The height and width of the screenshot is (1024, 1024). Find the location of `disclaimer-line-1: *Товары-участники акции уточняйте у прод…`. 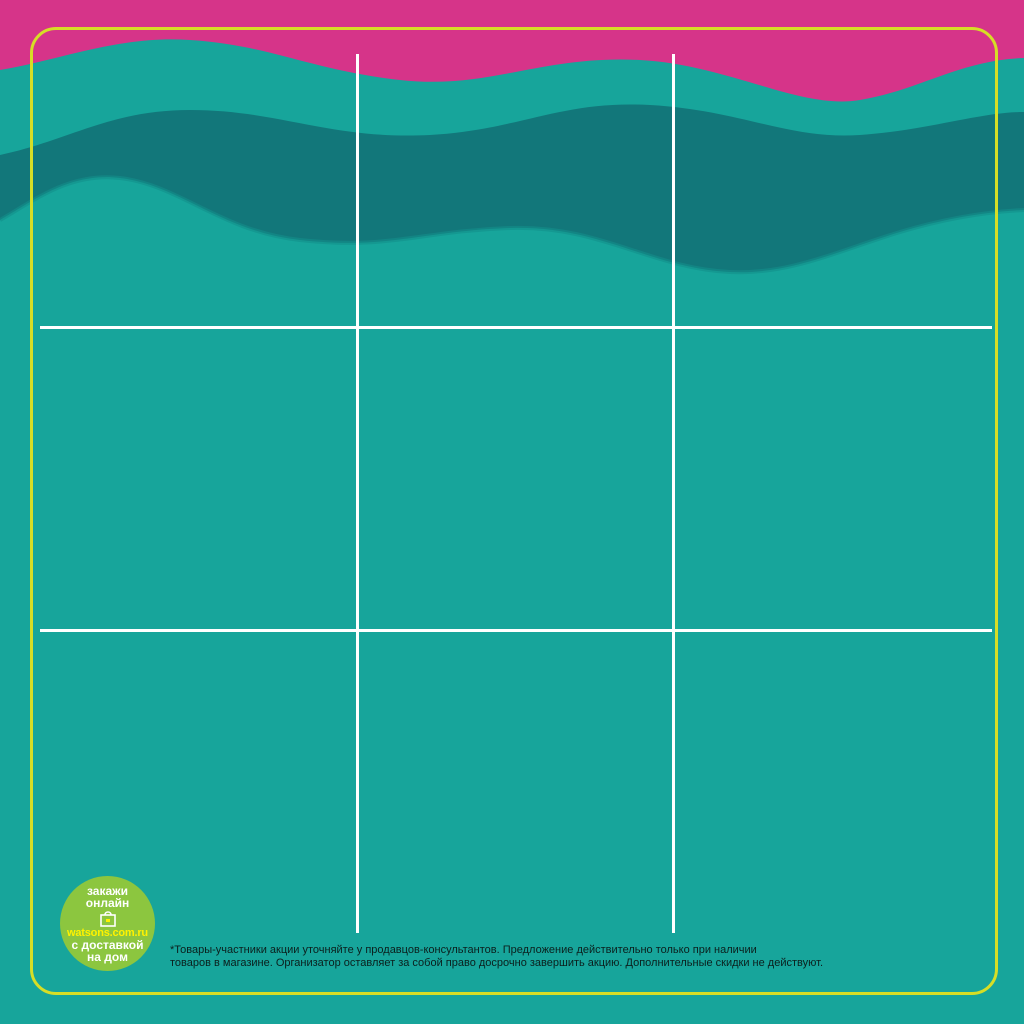

disclaimer-line-1: *Товары-участники акции уточняйте у прод… is located at coordinates (463, 950).